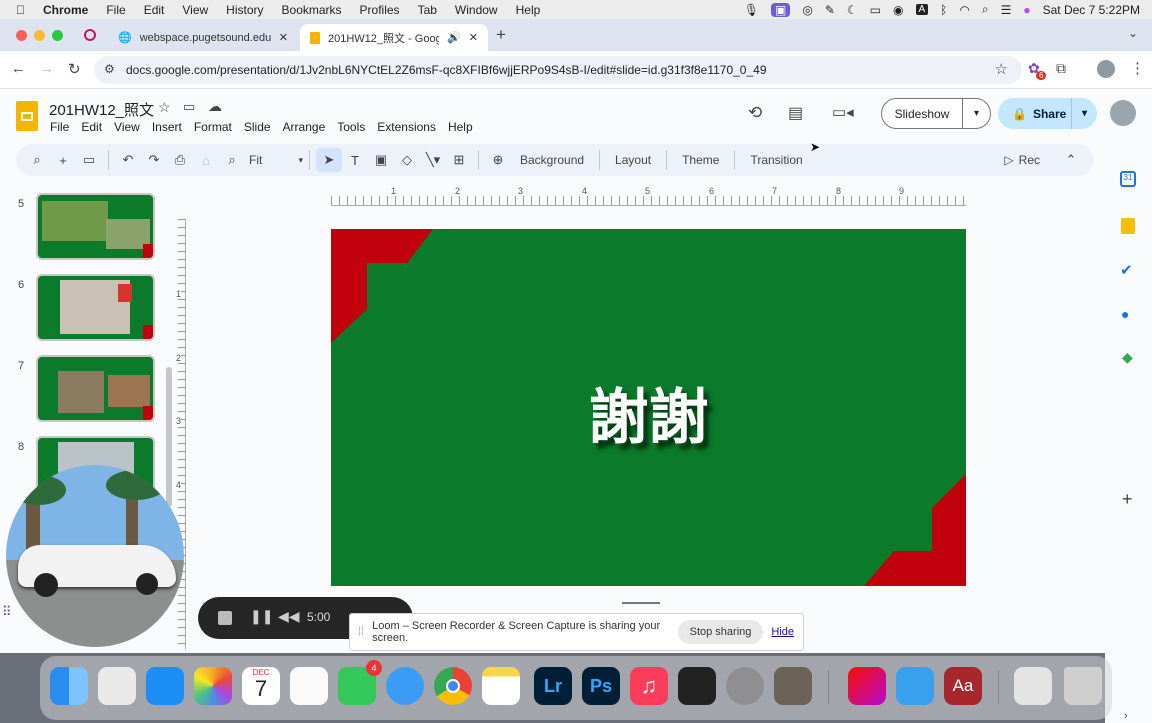 This screenshot has width=1152, height=723. I want to click on reload-icon: ↻, so click(74, 69).